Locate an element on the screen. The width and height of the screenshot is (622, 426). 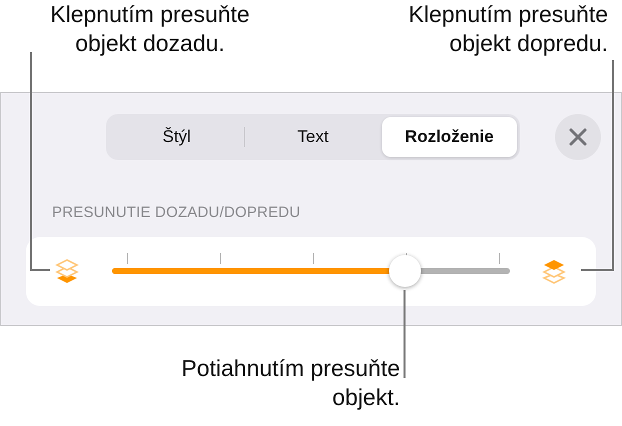
segment-tab: Text is located at coordinates (313, 137).